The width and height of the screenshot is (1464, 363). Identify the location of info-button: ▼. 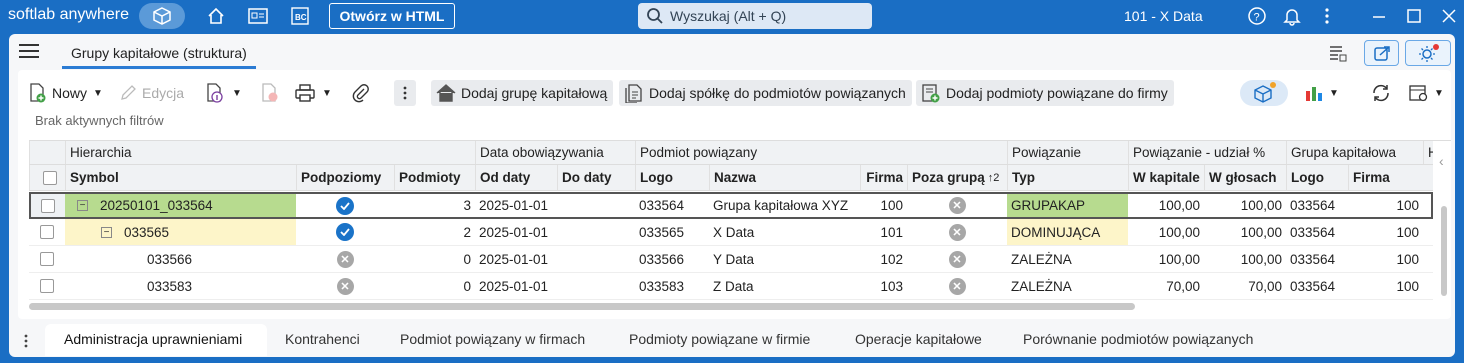
(223, 93).